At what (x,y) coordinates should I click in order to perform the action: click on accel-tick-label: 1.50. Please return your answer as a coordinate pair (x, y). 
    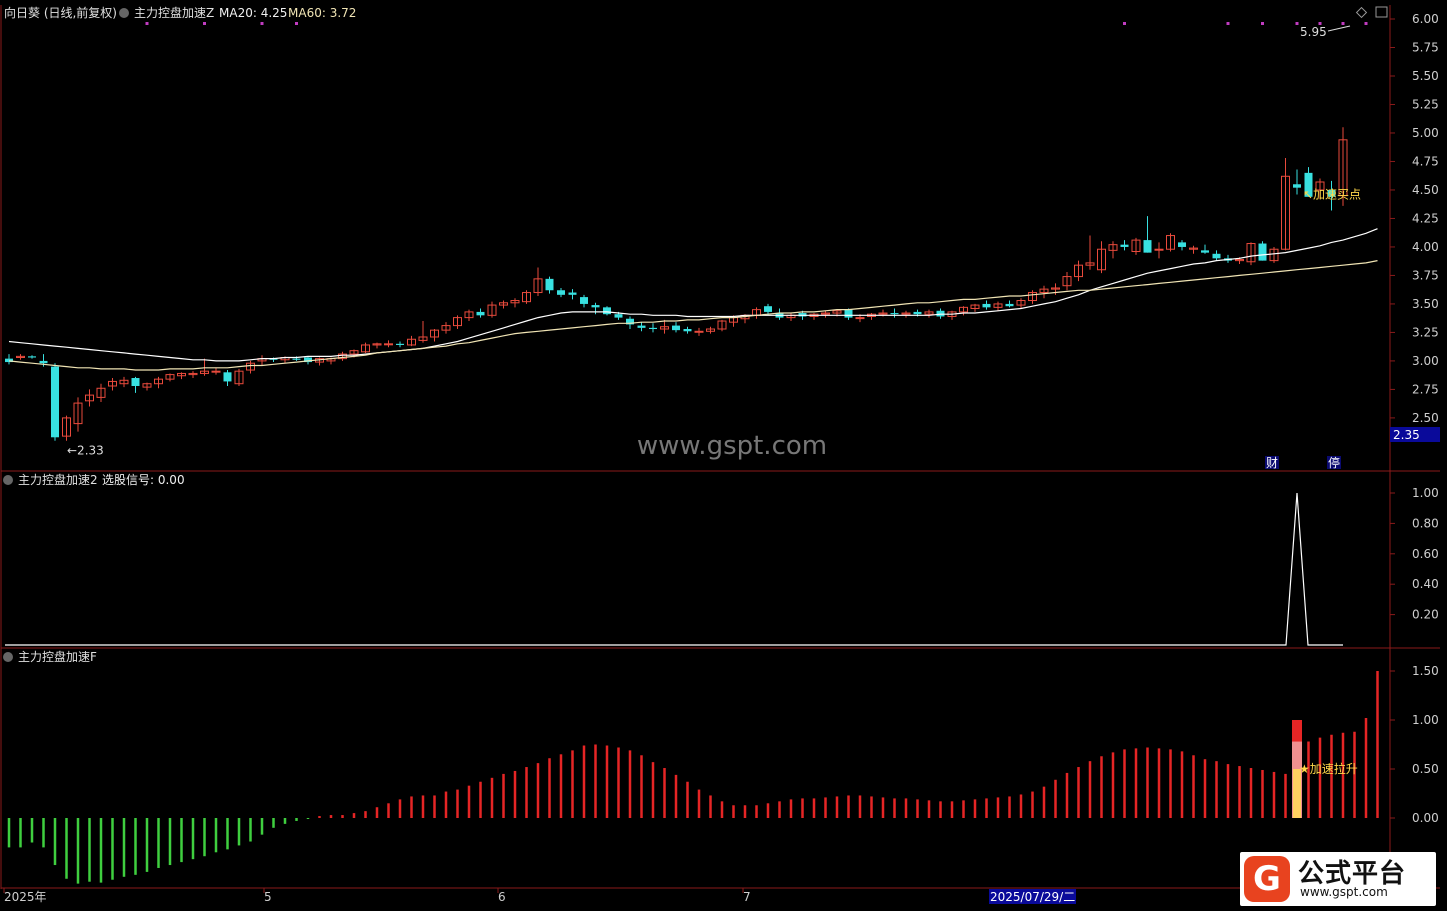
    Looking at the image, I should click on (1425, 671).